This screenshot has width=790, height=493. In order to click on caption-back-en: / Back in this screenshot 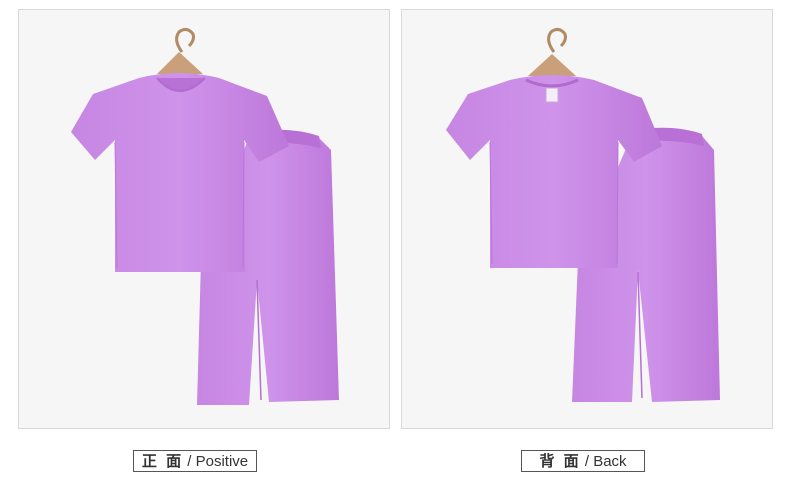, I will do `click(603, 461)`.